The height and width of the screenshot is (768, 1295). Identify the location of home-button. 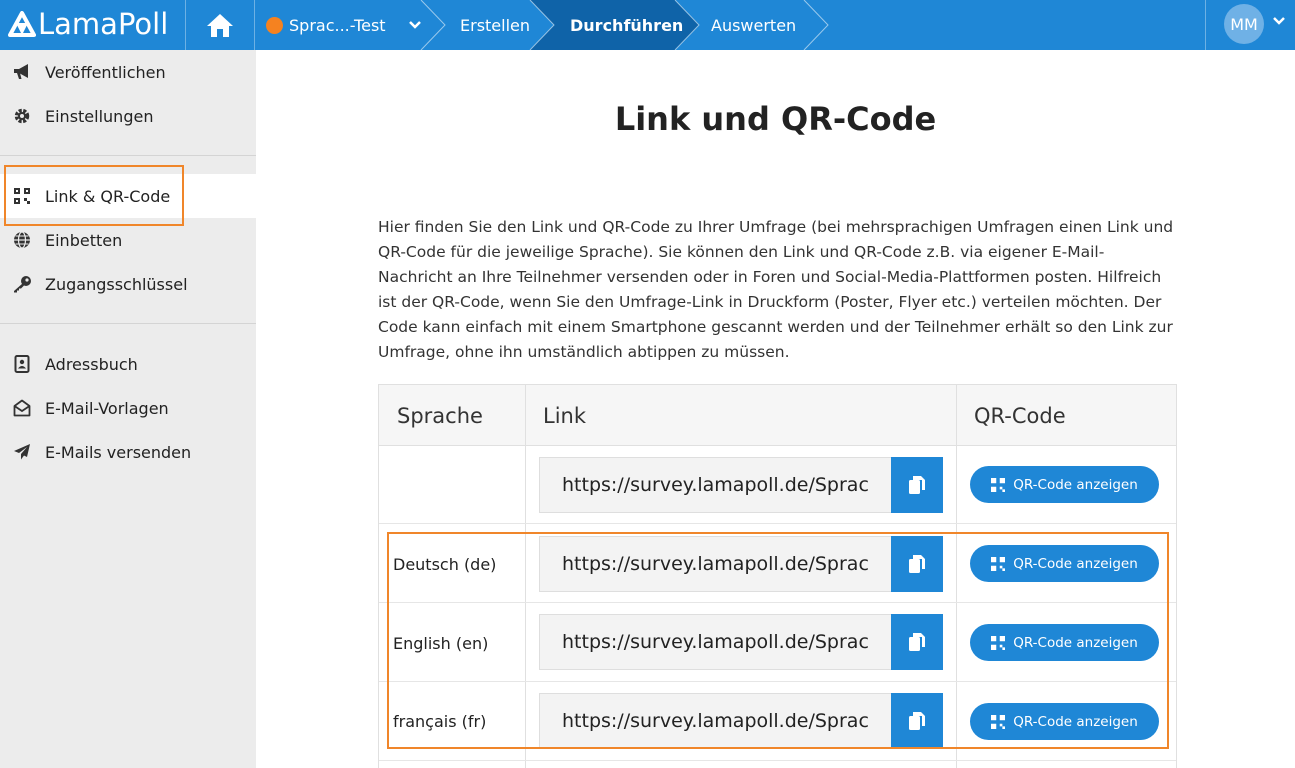
(220, 25).